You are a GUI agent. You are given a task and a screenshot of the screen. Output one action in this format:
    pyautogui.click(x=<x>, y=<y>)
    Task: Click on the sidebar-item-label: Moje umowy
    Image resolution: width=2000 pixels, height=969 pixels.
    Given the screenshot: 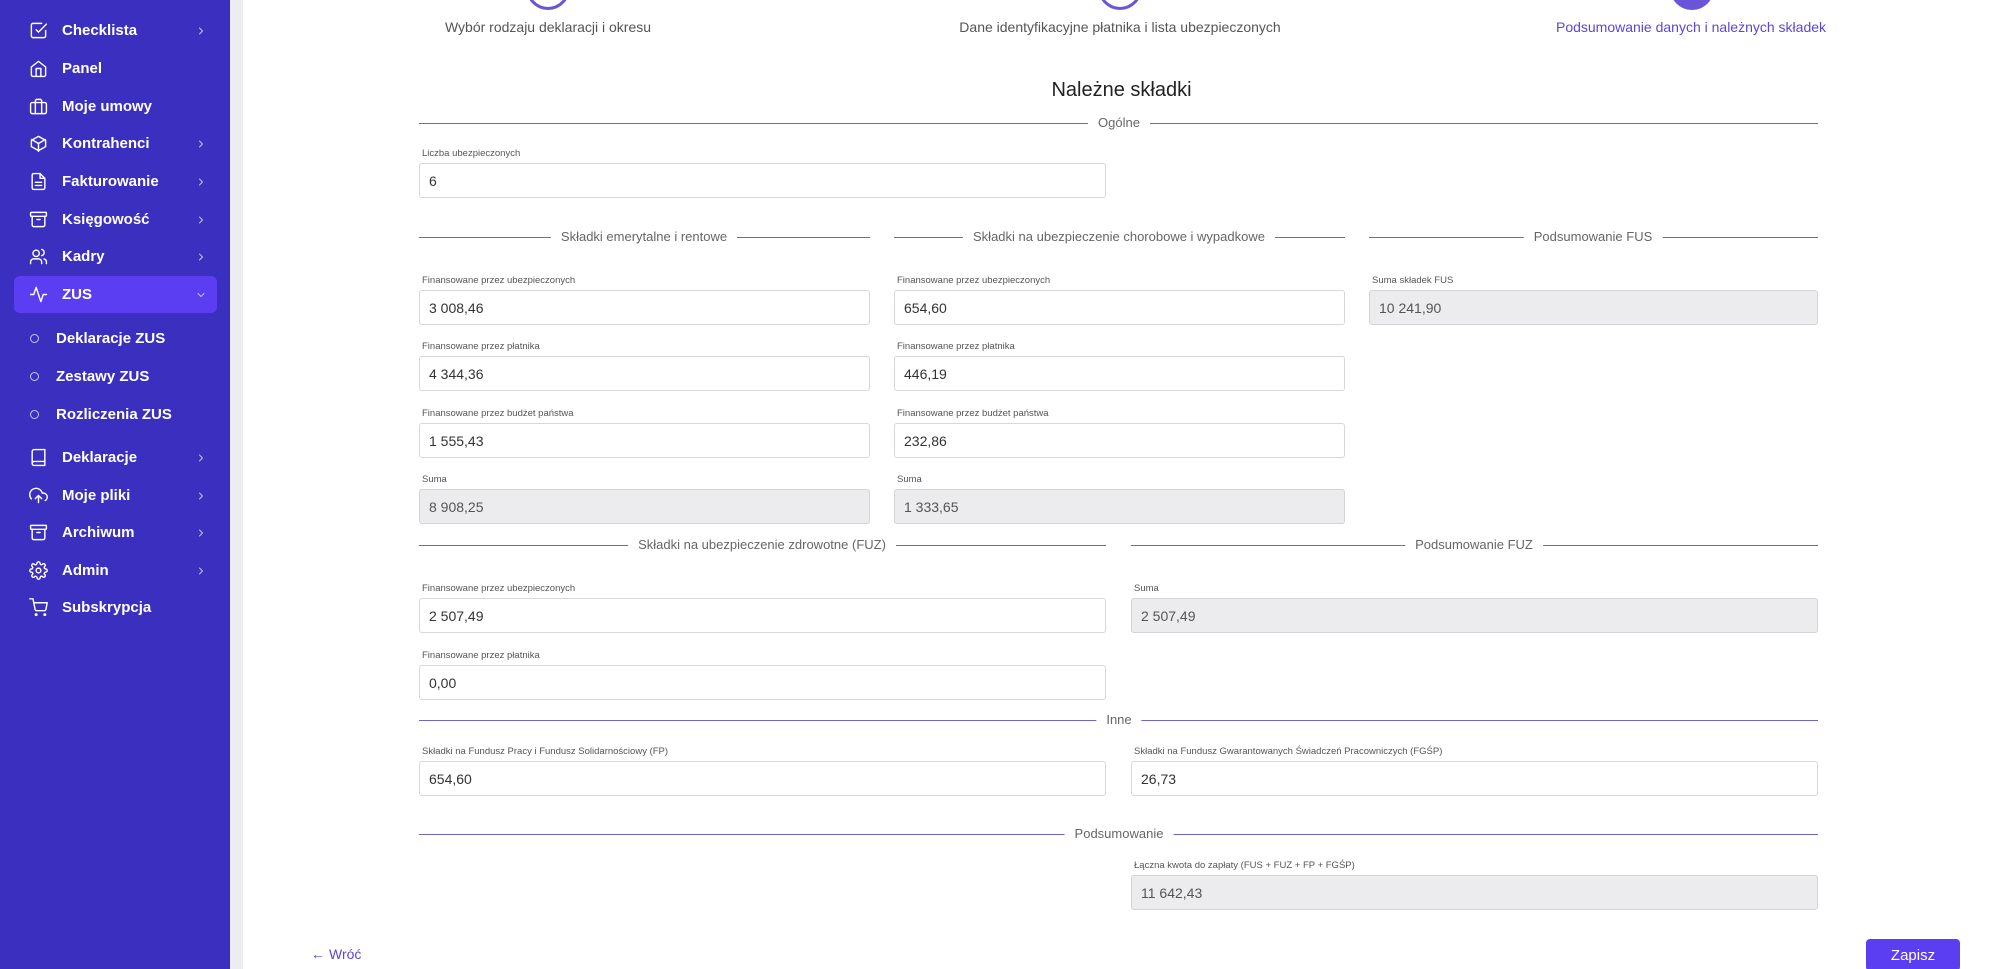 What is the action you would take?
    pyautogui.click(x=107, y=106)
    